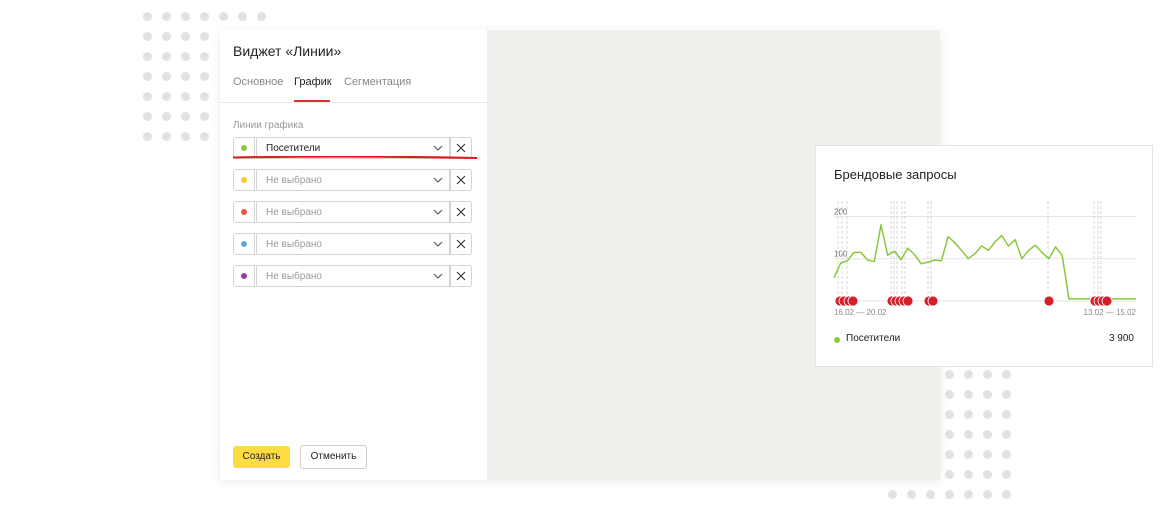 The image size is (1160, 510). What do you see at coordinates (293, 148) in the screenshot?
I see `metric-select-value: Посетители` at bounding box center [293, 148].